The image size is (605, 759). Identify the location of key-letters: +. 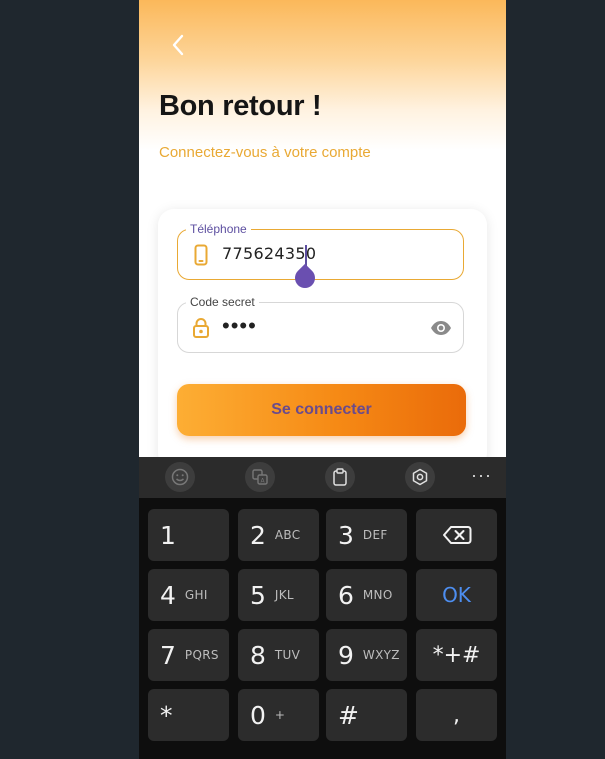
(280, 715).